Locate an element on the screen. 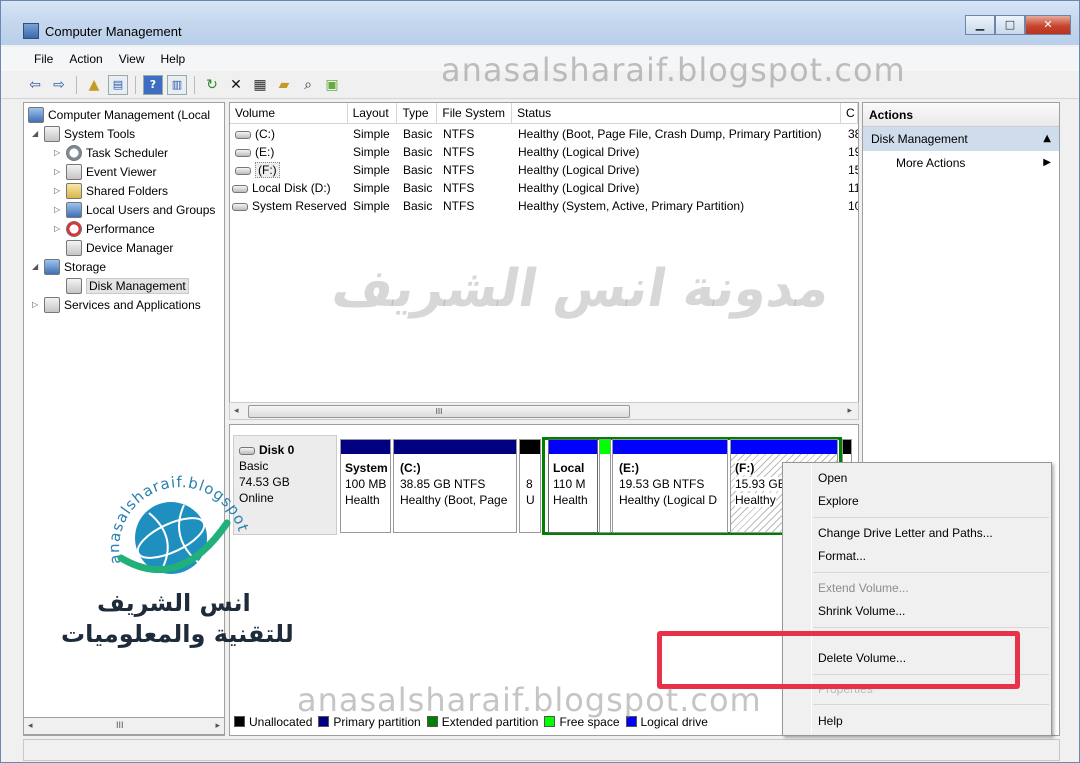 The width and height of the screenshot is (1080, 763). search-icon: ⌕ is located at coordinates (308, 85).